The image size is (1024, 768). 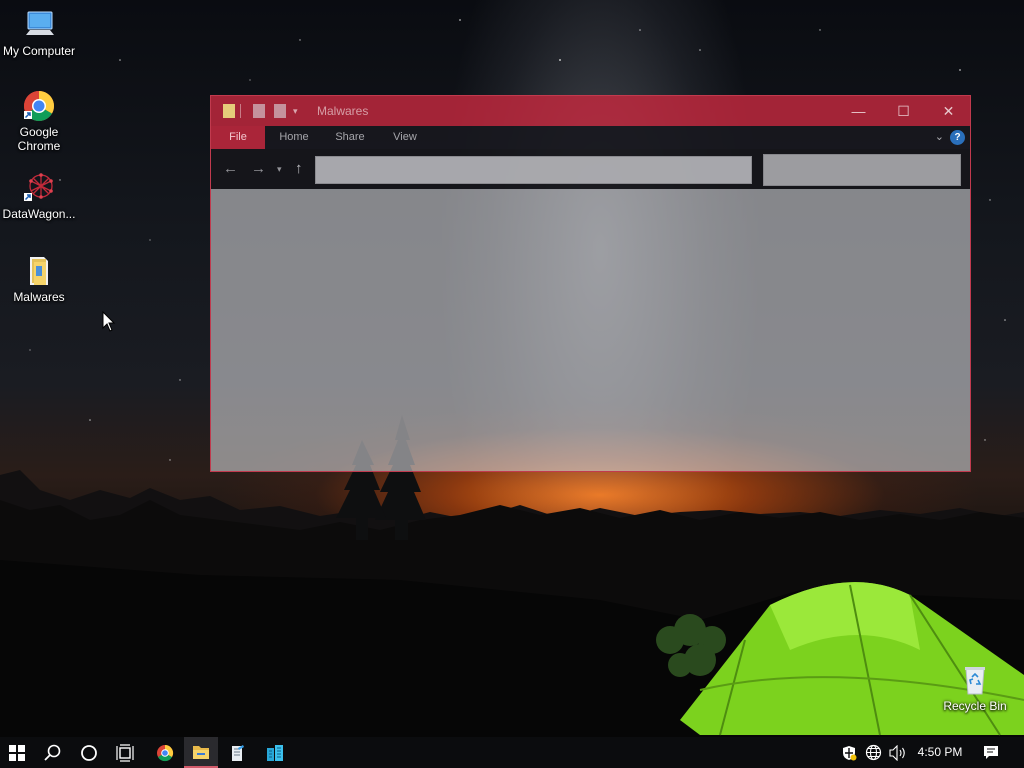 I want to click on desktop-icon-my-computer: My Computer, so click(x=39, y=33).